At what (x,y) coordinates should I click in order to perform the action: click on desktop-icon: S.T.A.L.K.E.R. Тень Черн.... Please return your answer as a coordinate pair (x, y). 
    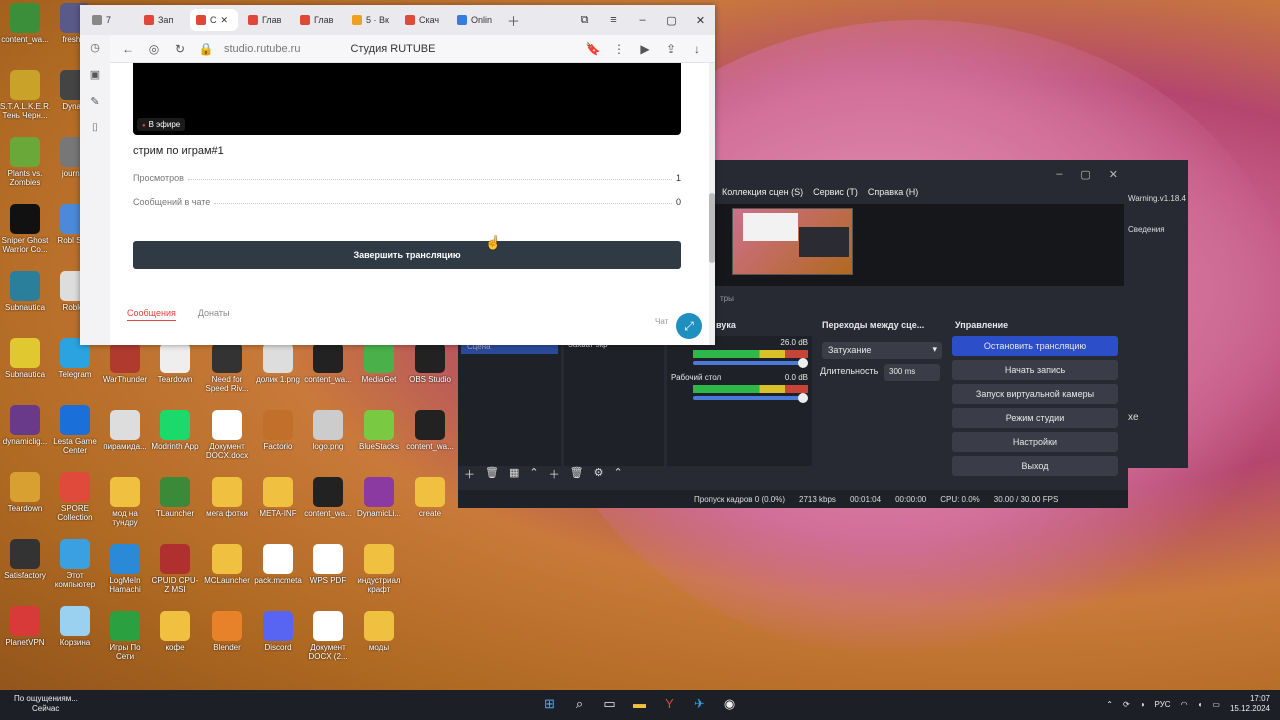
    Looking at the image, I should click on (25, 95).